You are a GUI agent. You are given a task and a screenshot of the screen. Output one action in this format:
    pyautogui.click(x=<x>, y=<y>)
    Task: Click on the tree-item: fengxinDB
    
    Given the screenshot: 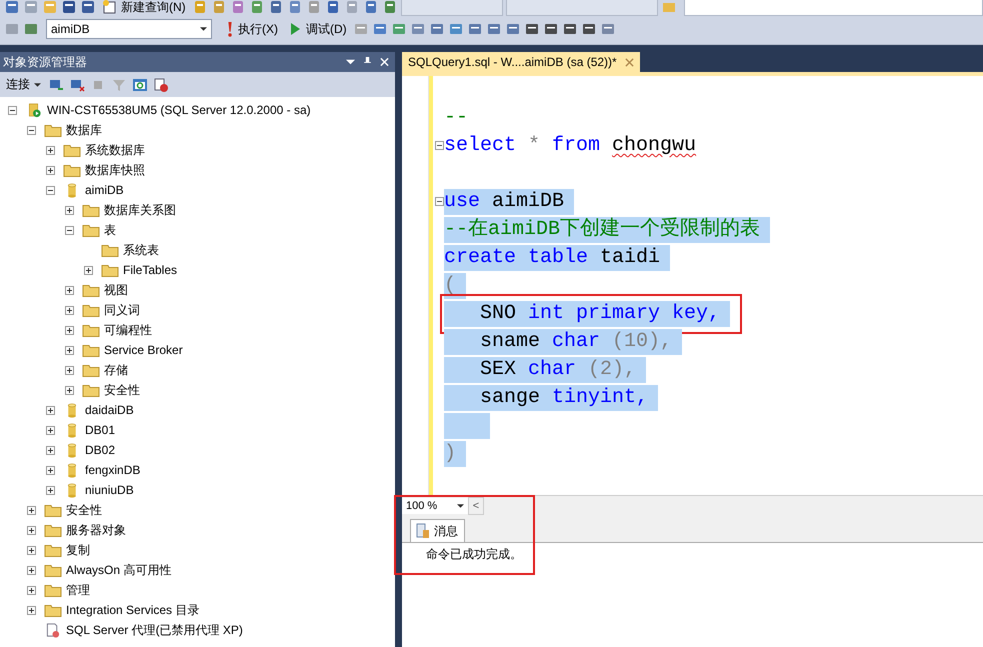 What is the action you would take?
    pyautogui.click(x=112, y=470)
    